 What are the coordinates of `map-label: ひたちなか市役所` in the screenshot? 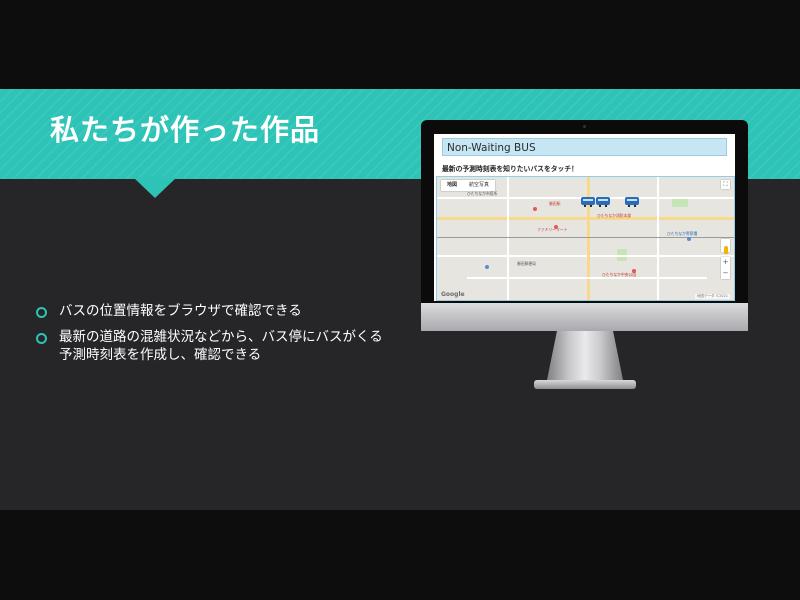 It's located at (482, 193).